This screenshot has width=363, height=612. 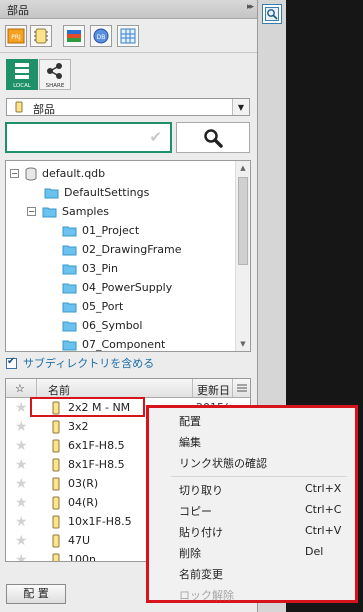 I want to click on checkbox-icon, so click(x=11, y=362).